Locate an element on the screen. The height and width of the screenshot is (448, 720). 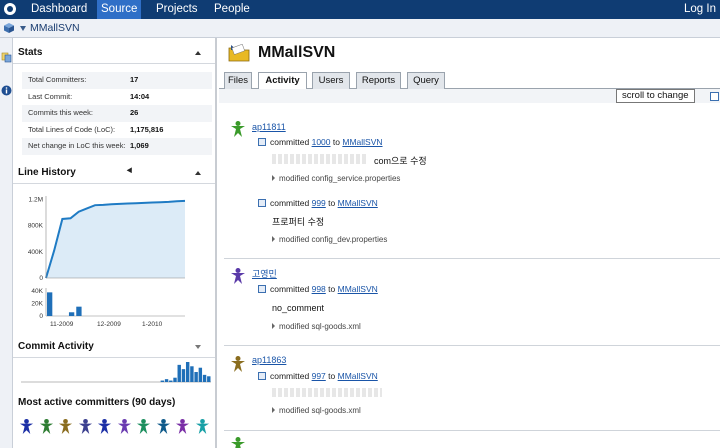
y-tick-label: 0 is located at coordinates (41, 278).